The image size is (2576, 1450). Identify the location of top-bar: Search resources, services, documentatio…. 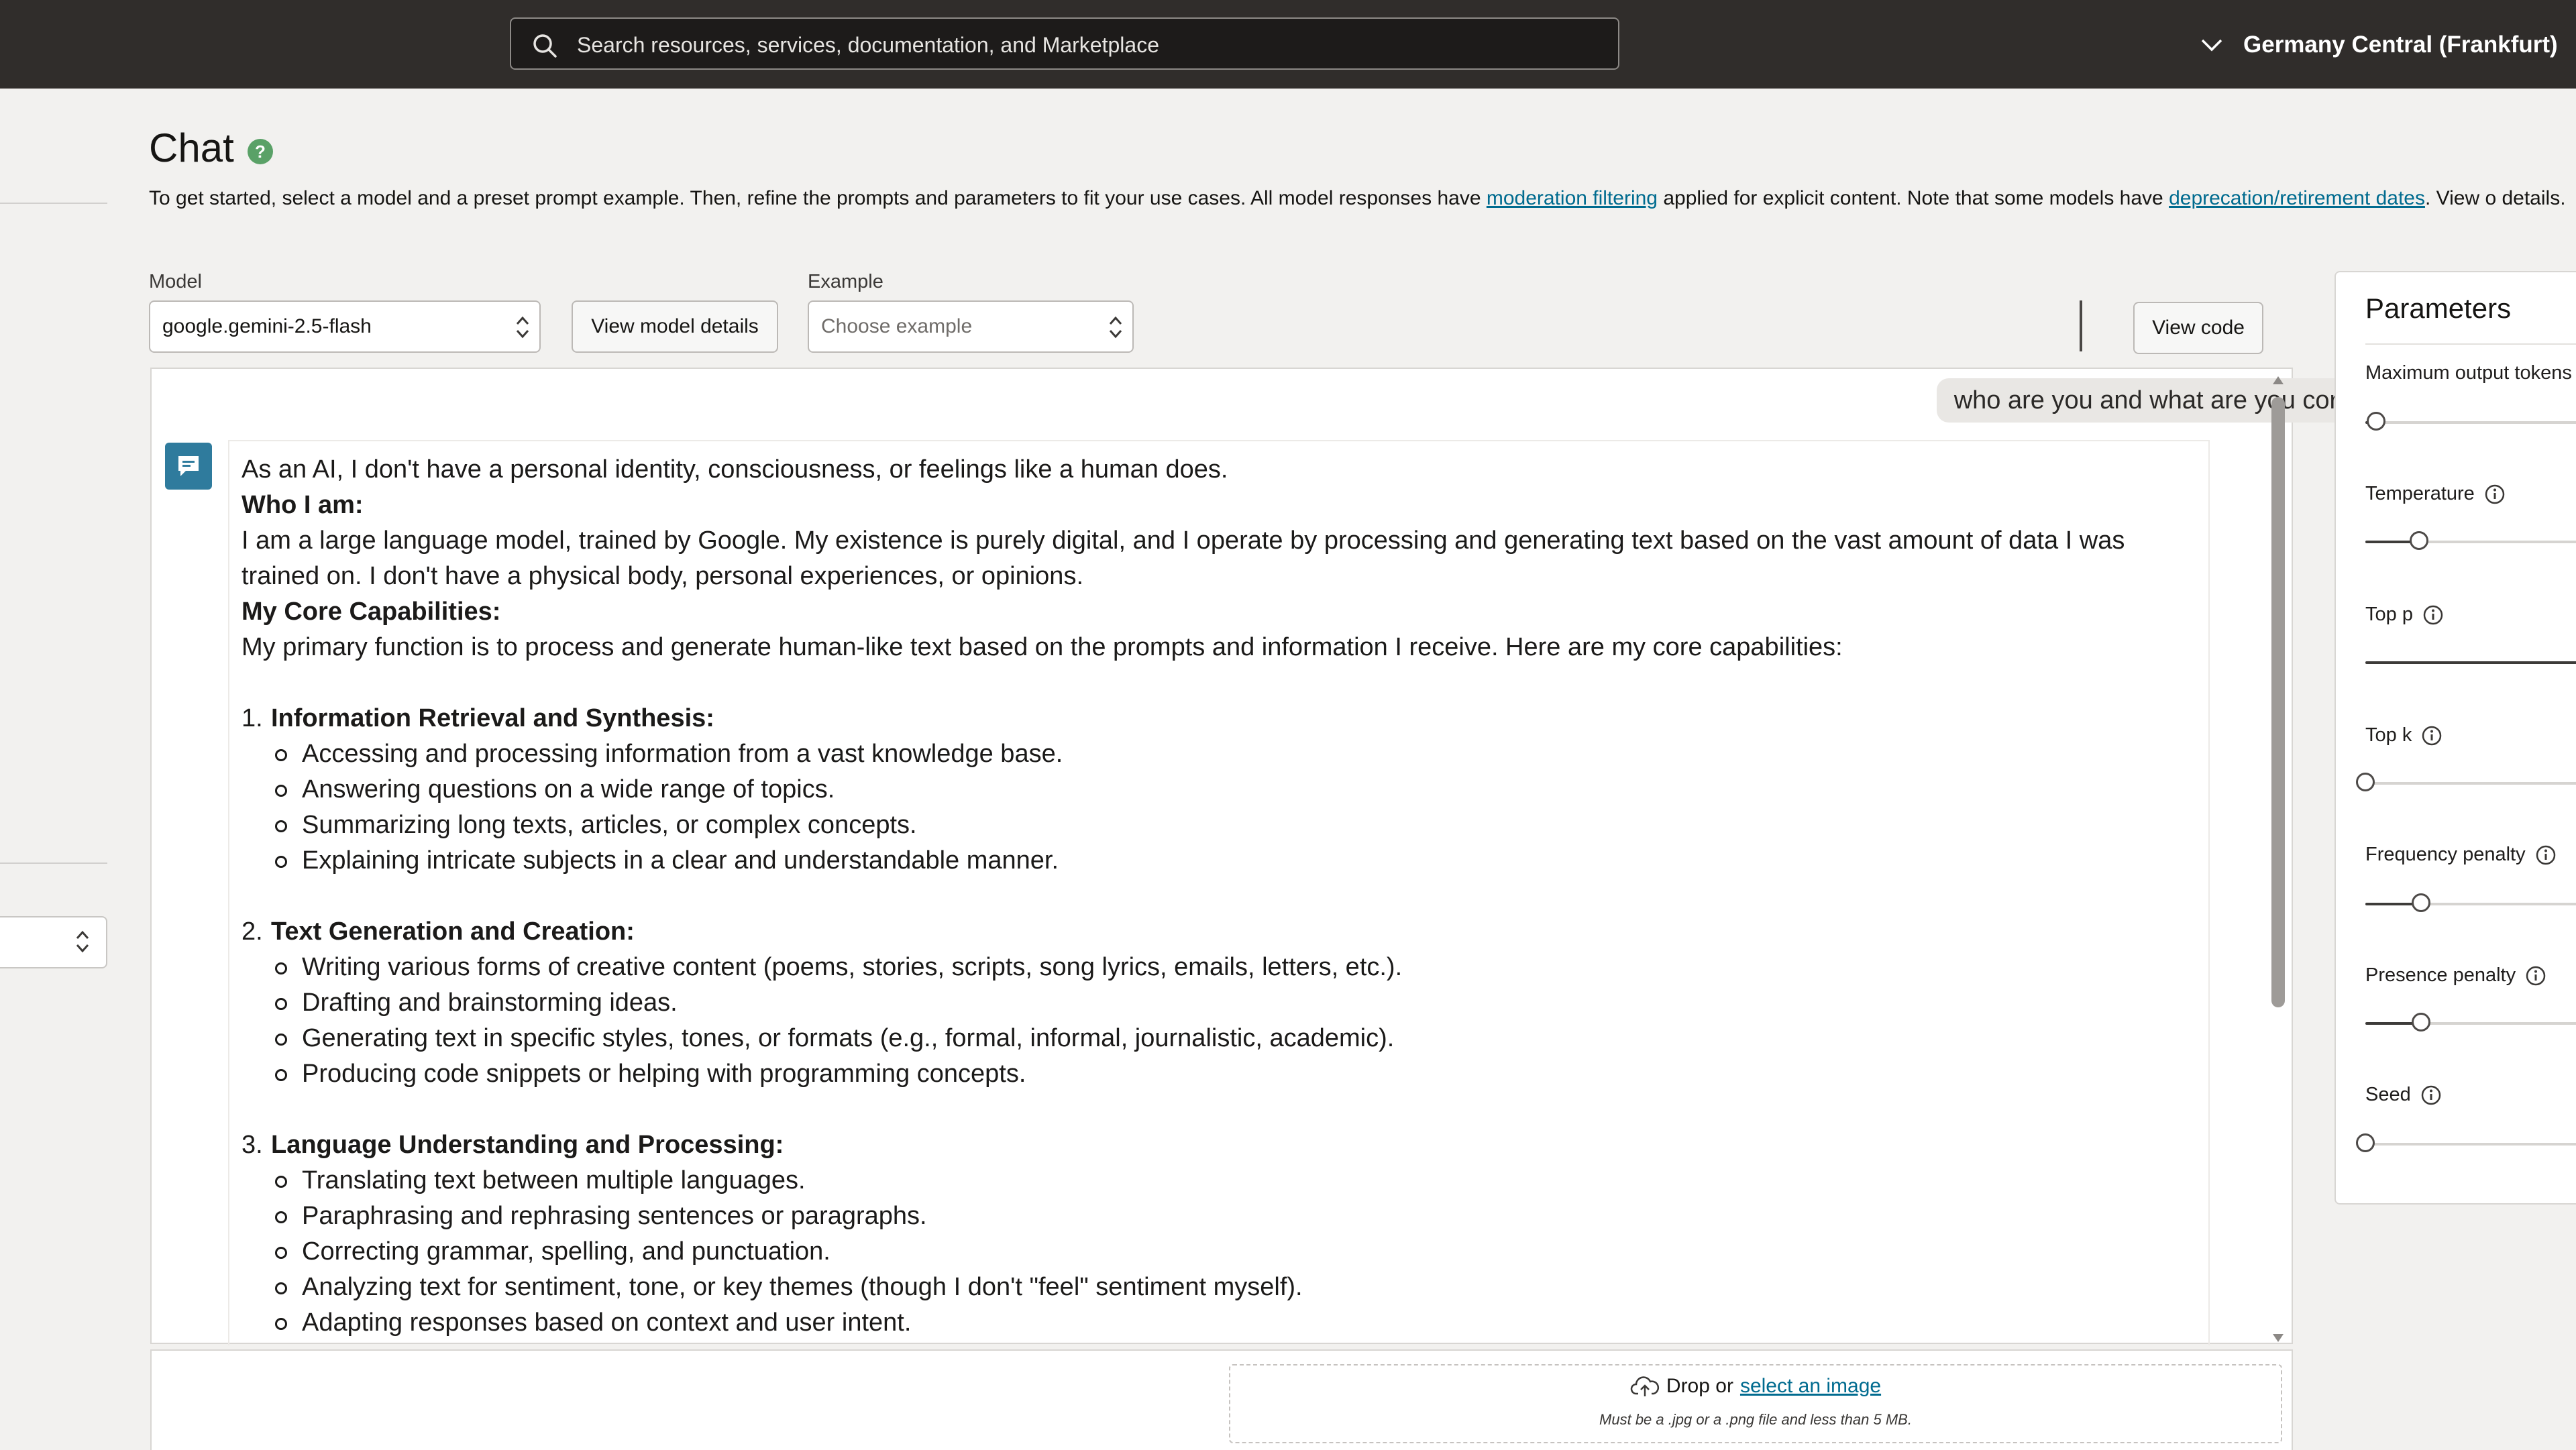
(1288, 44).